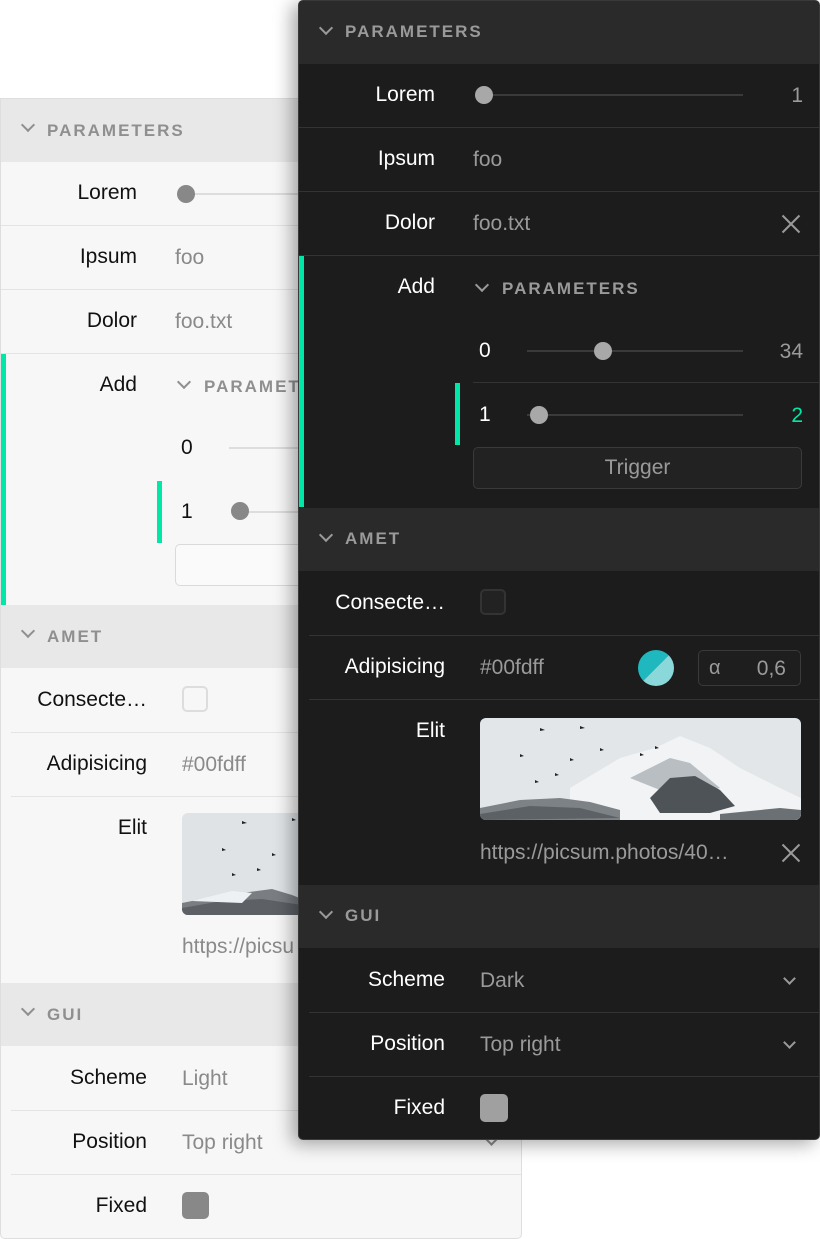 This screenshot has width=820, height=1239. Describe the element at coordinates (205, 1079) in the screenshot. I see `scheme-select: Light` at that location.